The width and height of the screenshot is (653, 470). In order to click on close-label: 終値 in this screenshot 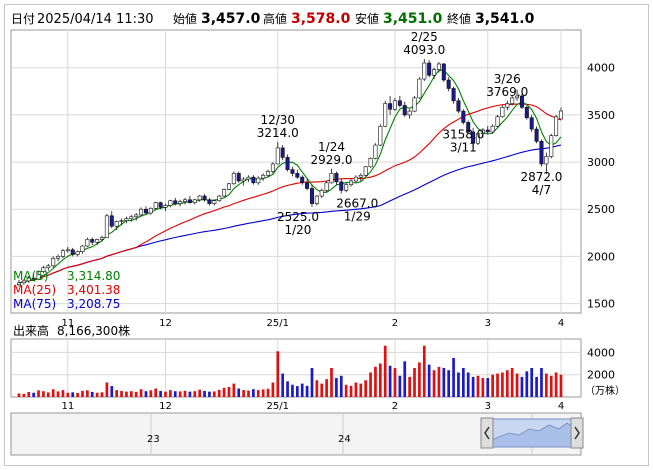, I will do `click(459, 18)`.